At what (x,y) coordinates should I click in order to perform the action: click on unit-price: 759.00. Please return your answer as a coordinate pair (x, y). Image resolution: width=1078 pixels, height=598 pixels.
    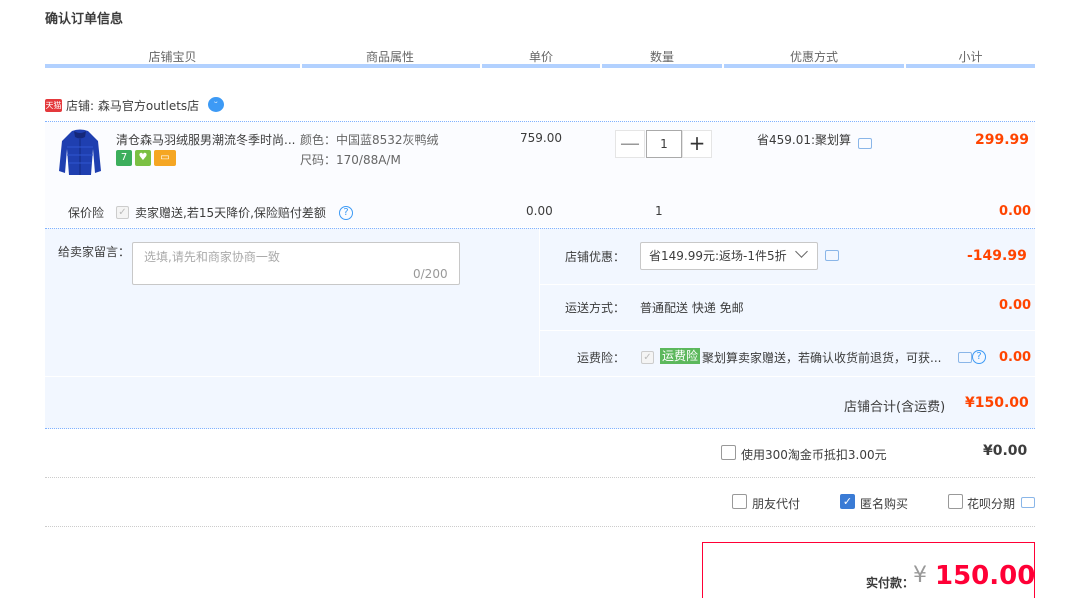
    Looking at the image, I should click on (541, 138).